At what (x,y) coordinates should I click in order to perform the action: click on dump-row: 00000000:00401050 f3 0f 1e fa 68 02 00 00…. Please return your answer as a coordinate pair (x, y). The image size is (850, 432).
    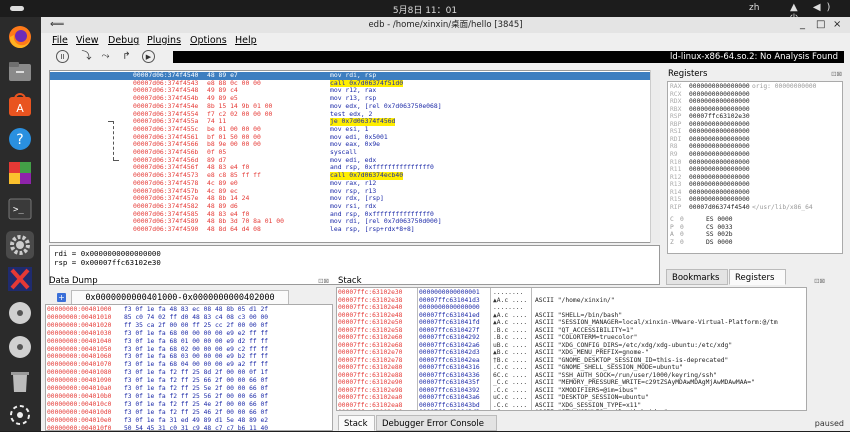
    Looking at the image, I should click on (189, 350).